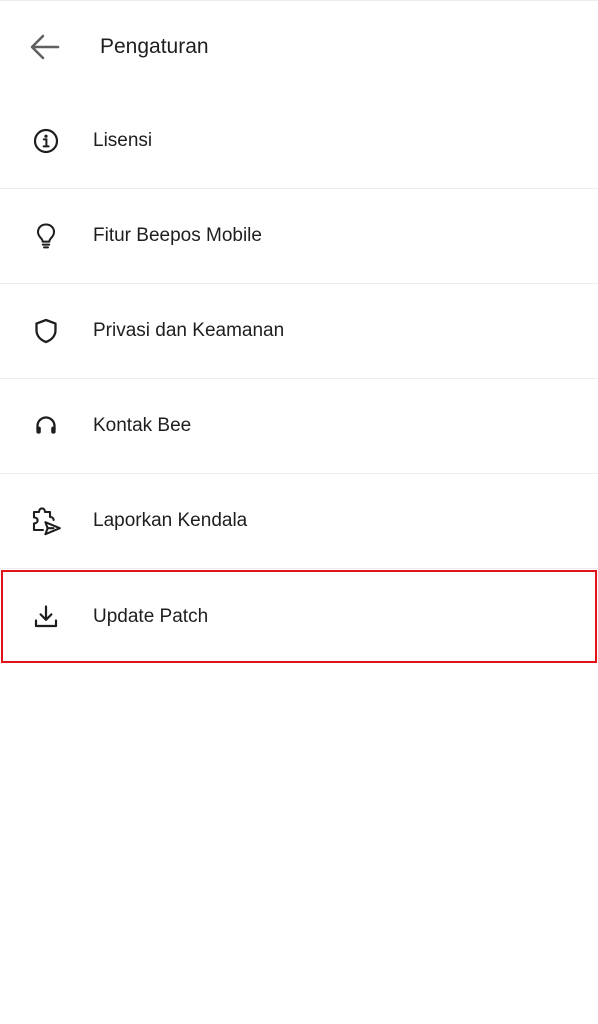  Describe the element at coordinates (142, 425) in the screenshot. I see `menu-item-label: Kontak Bee` at that location.